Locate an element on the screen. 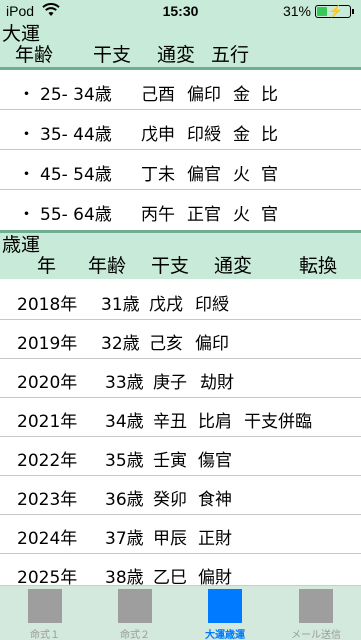 The width and height of the screenshot is (361, 640). tab-meishiki-1: 命式１ is located at coordinates (45, 613).